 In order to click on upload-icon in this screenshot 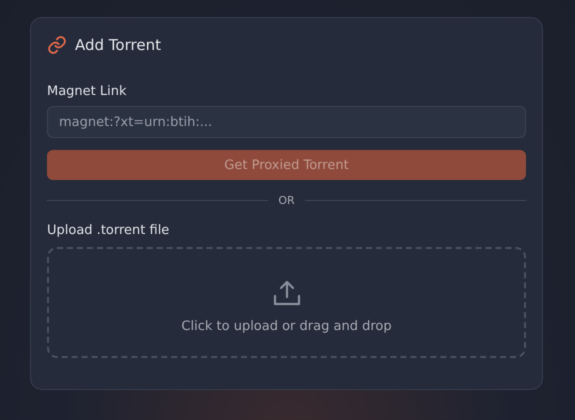, I will do `click(286, 293)`.